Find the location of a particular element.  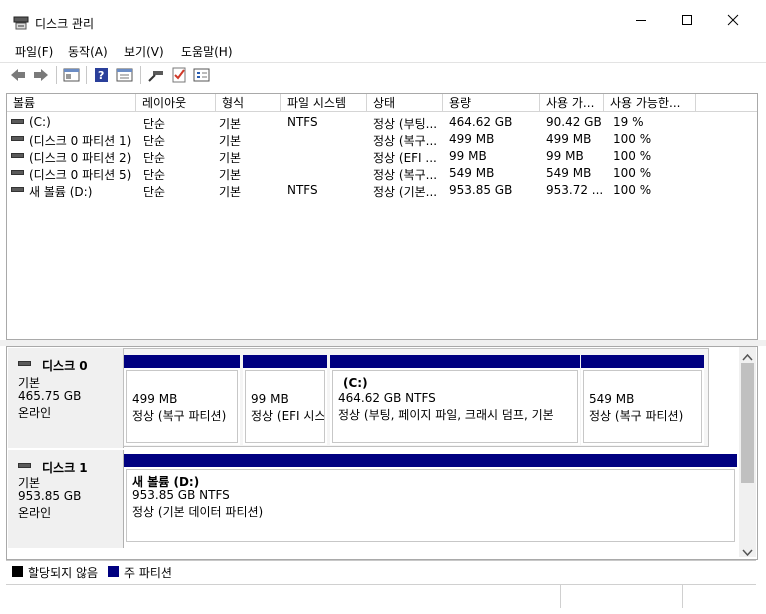

legend-swatch-primary is located at coordinates (113, 571).